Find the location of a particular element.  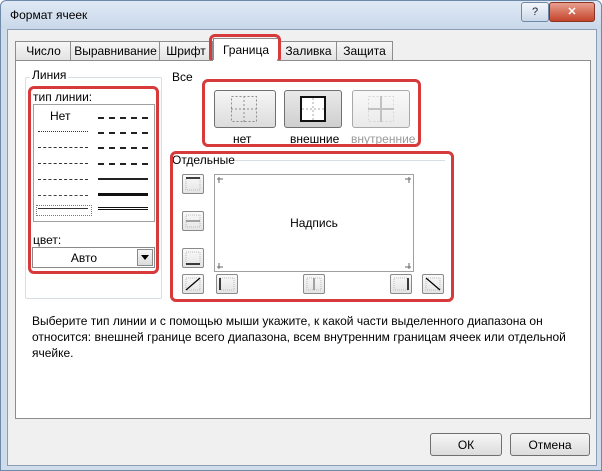

title-bar: Формат ячеек ? ✕ is located at coordinates (301, 15).